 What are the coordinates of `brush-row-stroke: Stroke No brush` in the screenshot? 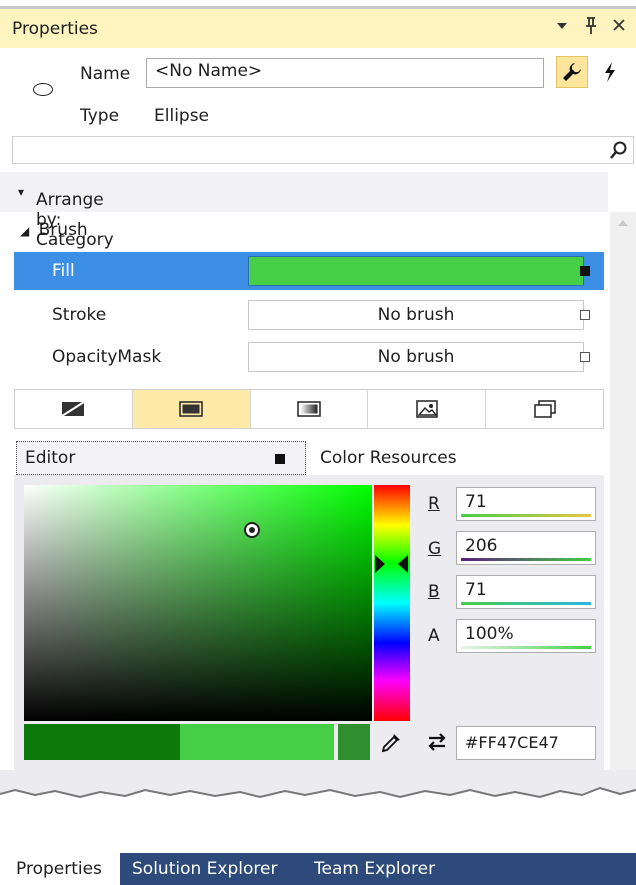 It's located at (309, 315).